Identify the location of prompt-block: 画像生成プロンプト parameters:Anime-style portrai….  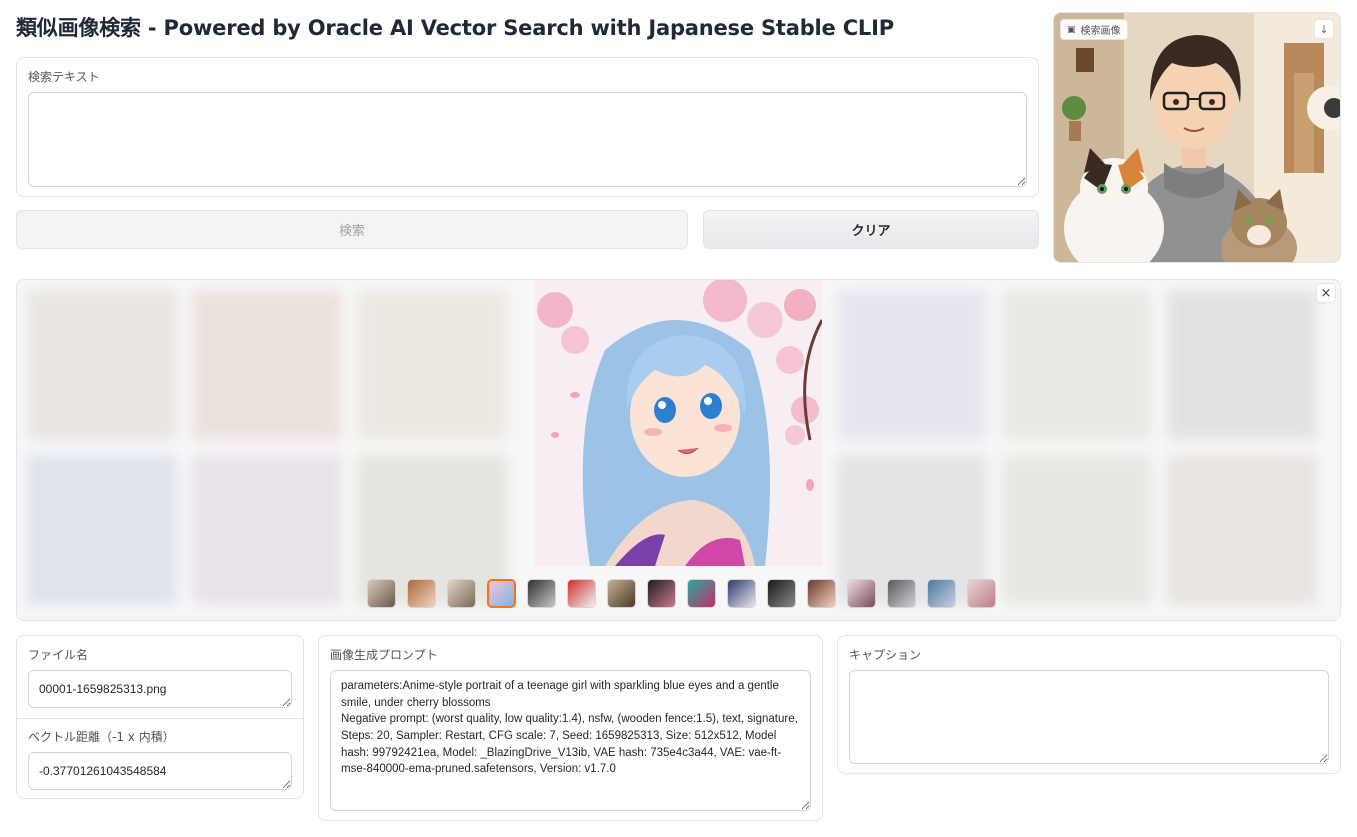
(570, 728).